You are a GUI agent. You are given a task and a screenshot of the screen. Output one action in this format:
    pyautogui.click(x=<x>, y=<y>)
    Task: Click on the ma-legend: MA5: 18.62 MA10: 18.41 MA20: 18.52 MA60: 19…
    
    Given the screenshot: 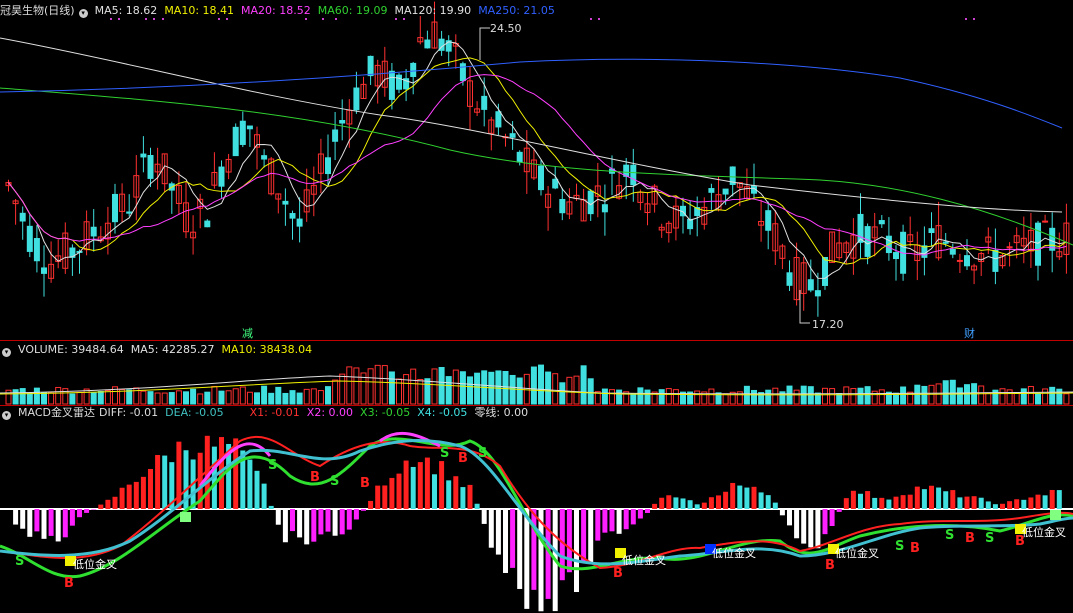 What is the action you would take?
    pyautogui.click(x=328, y=10)
    